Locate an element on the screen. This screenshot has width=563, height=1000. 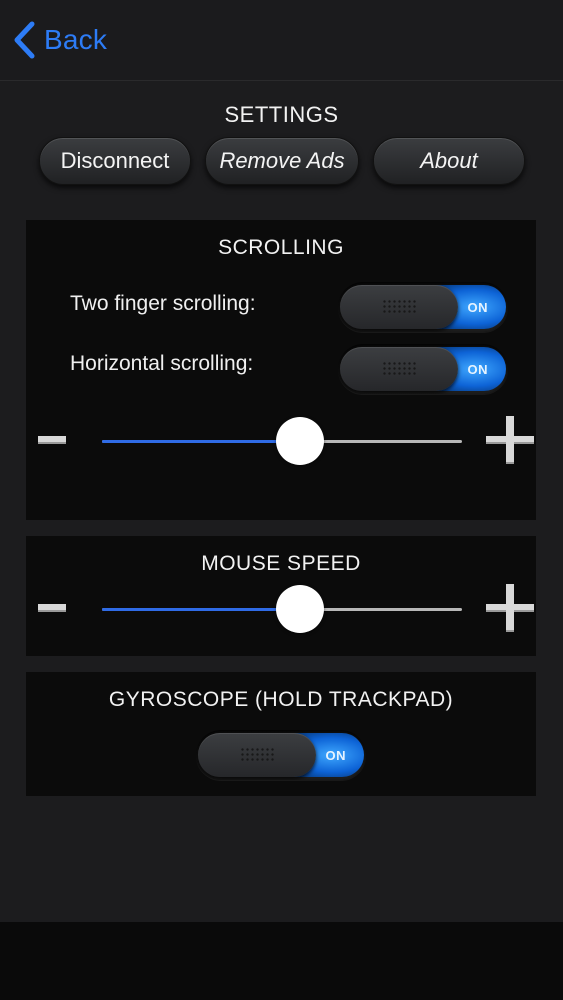
back-button: Back is located at coordinates (59, 40).